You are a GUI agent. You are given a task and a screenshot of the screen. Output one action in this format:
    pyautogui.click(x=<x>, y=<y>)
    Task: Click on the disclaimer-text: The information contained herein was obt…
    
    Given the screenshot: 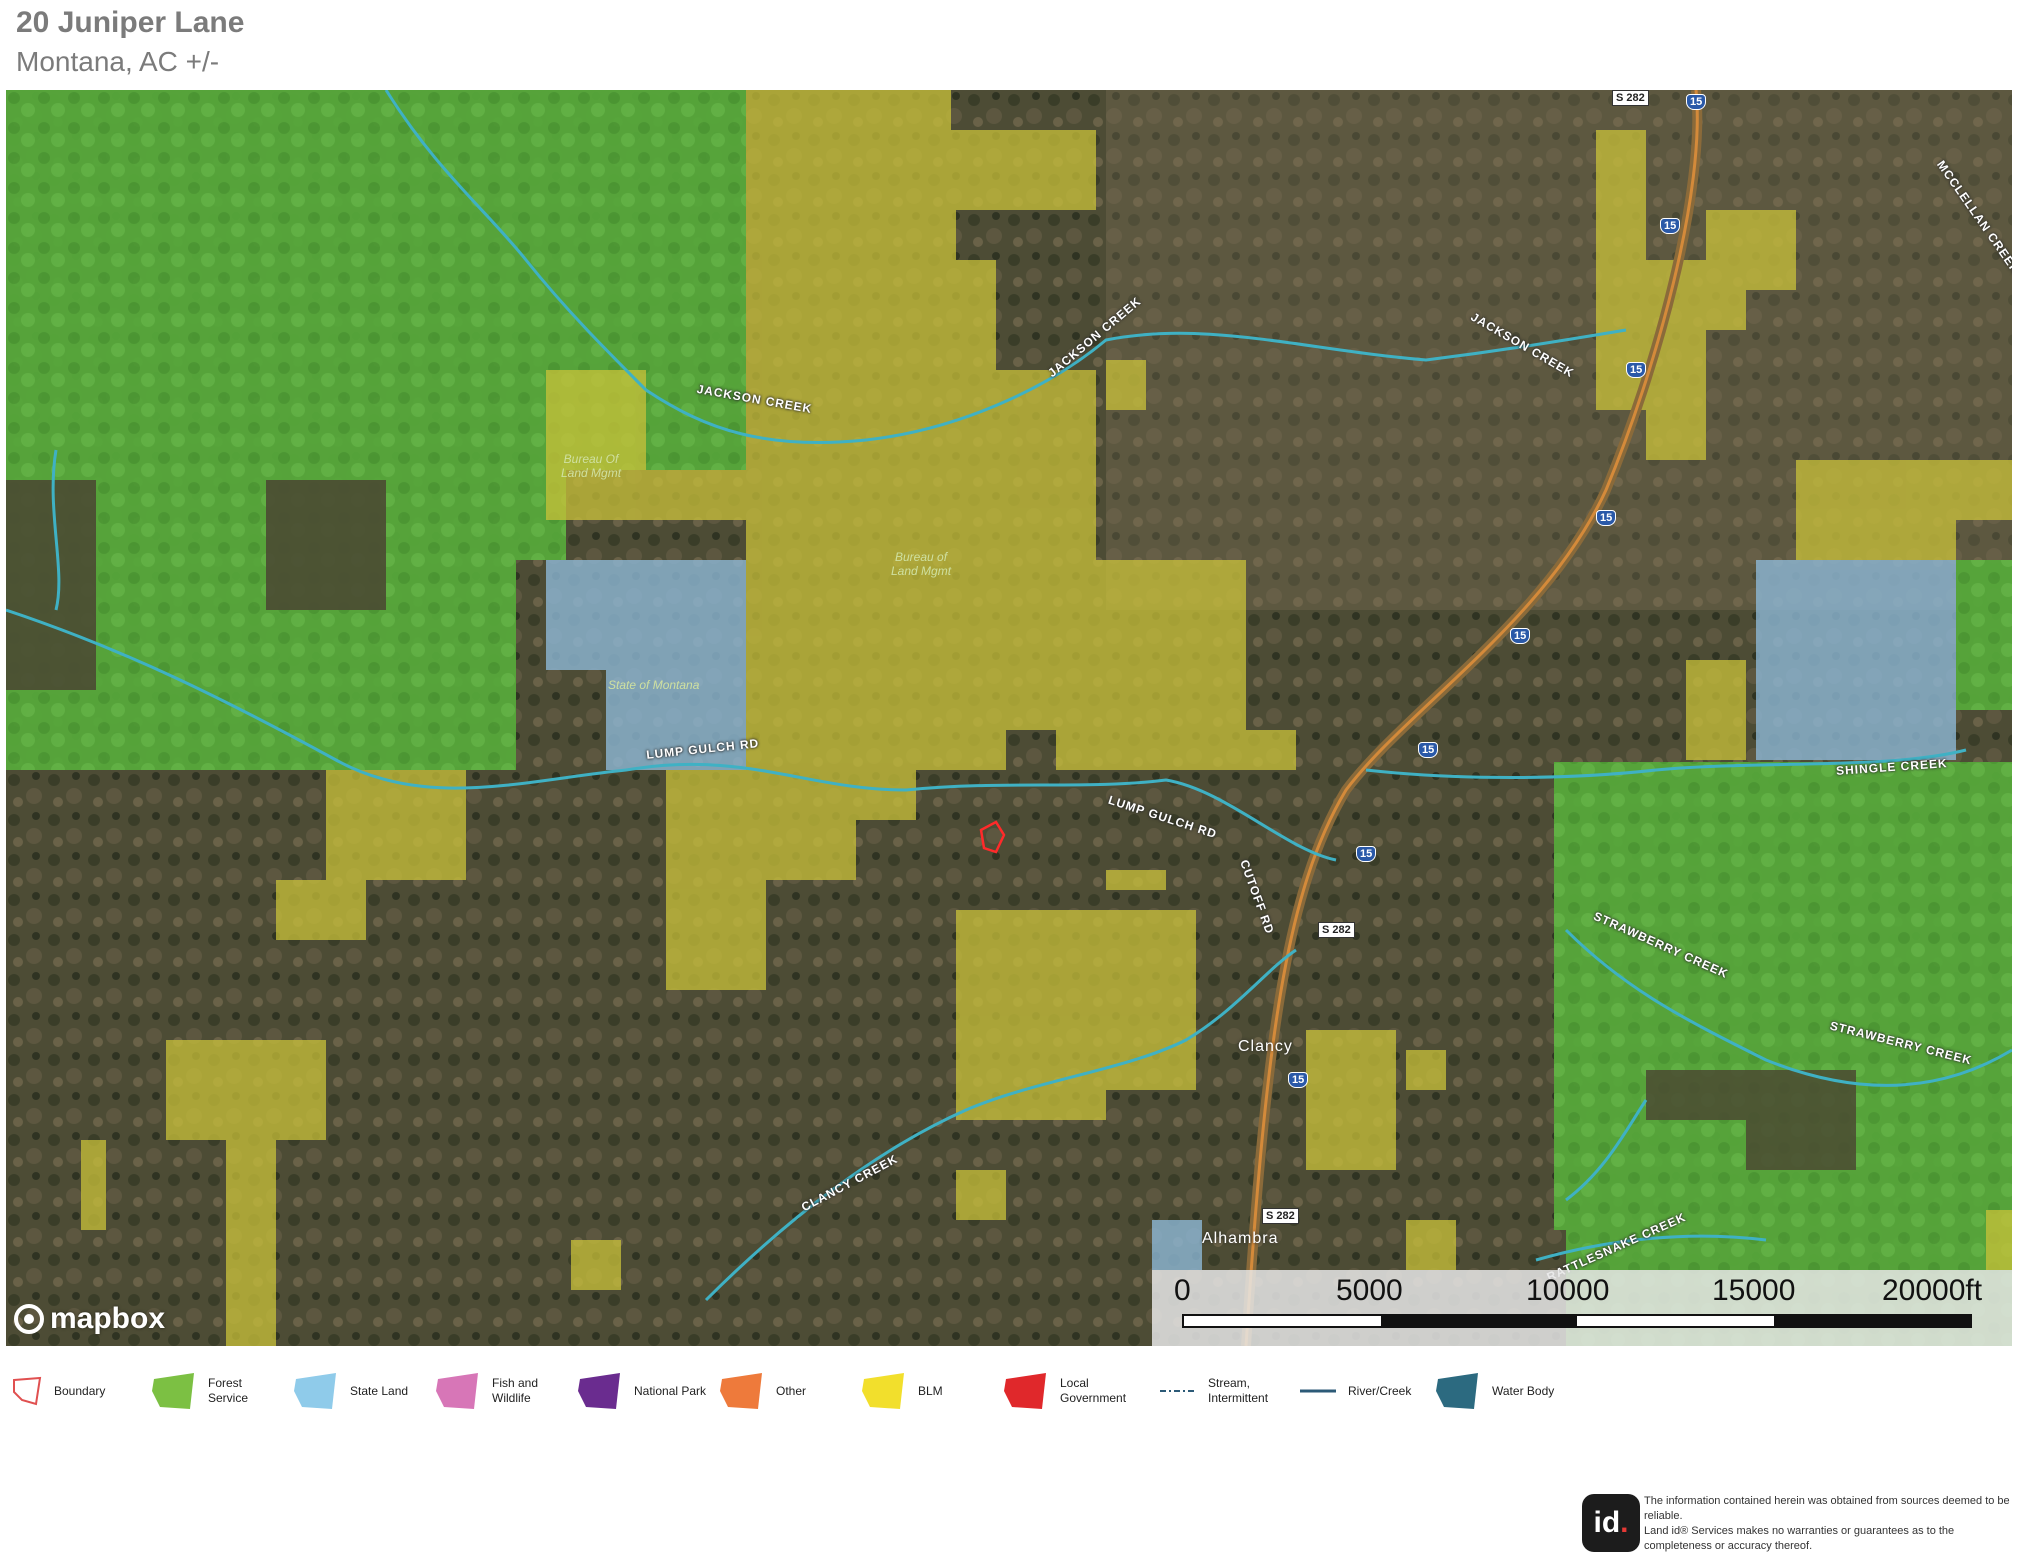 What is the action you would take?
    pyautogui.click(x=1827, y=1523)
    